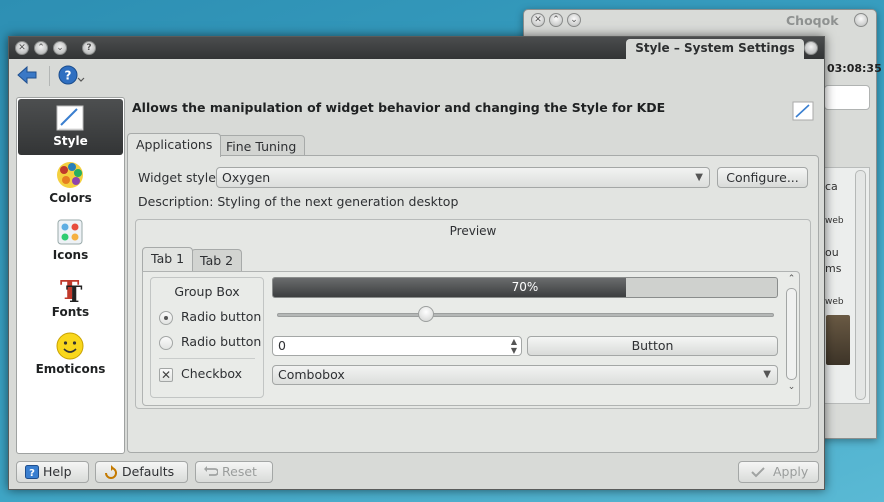 The height and width of the screenshot is (502, 884). Describe the element at coordinates (70, 312) in the screenshot. I see `sidebar-item-label: Fonts` at that location.